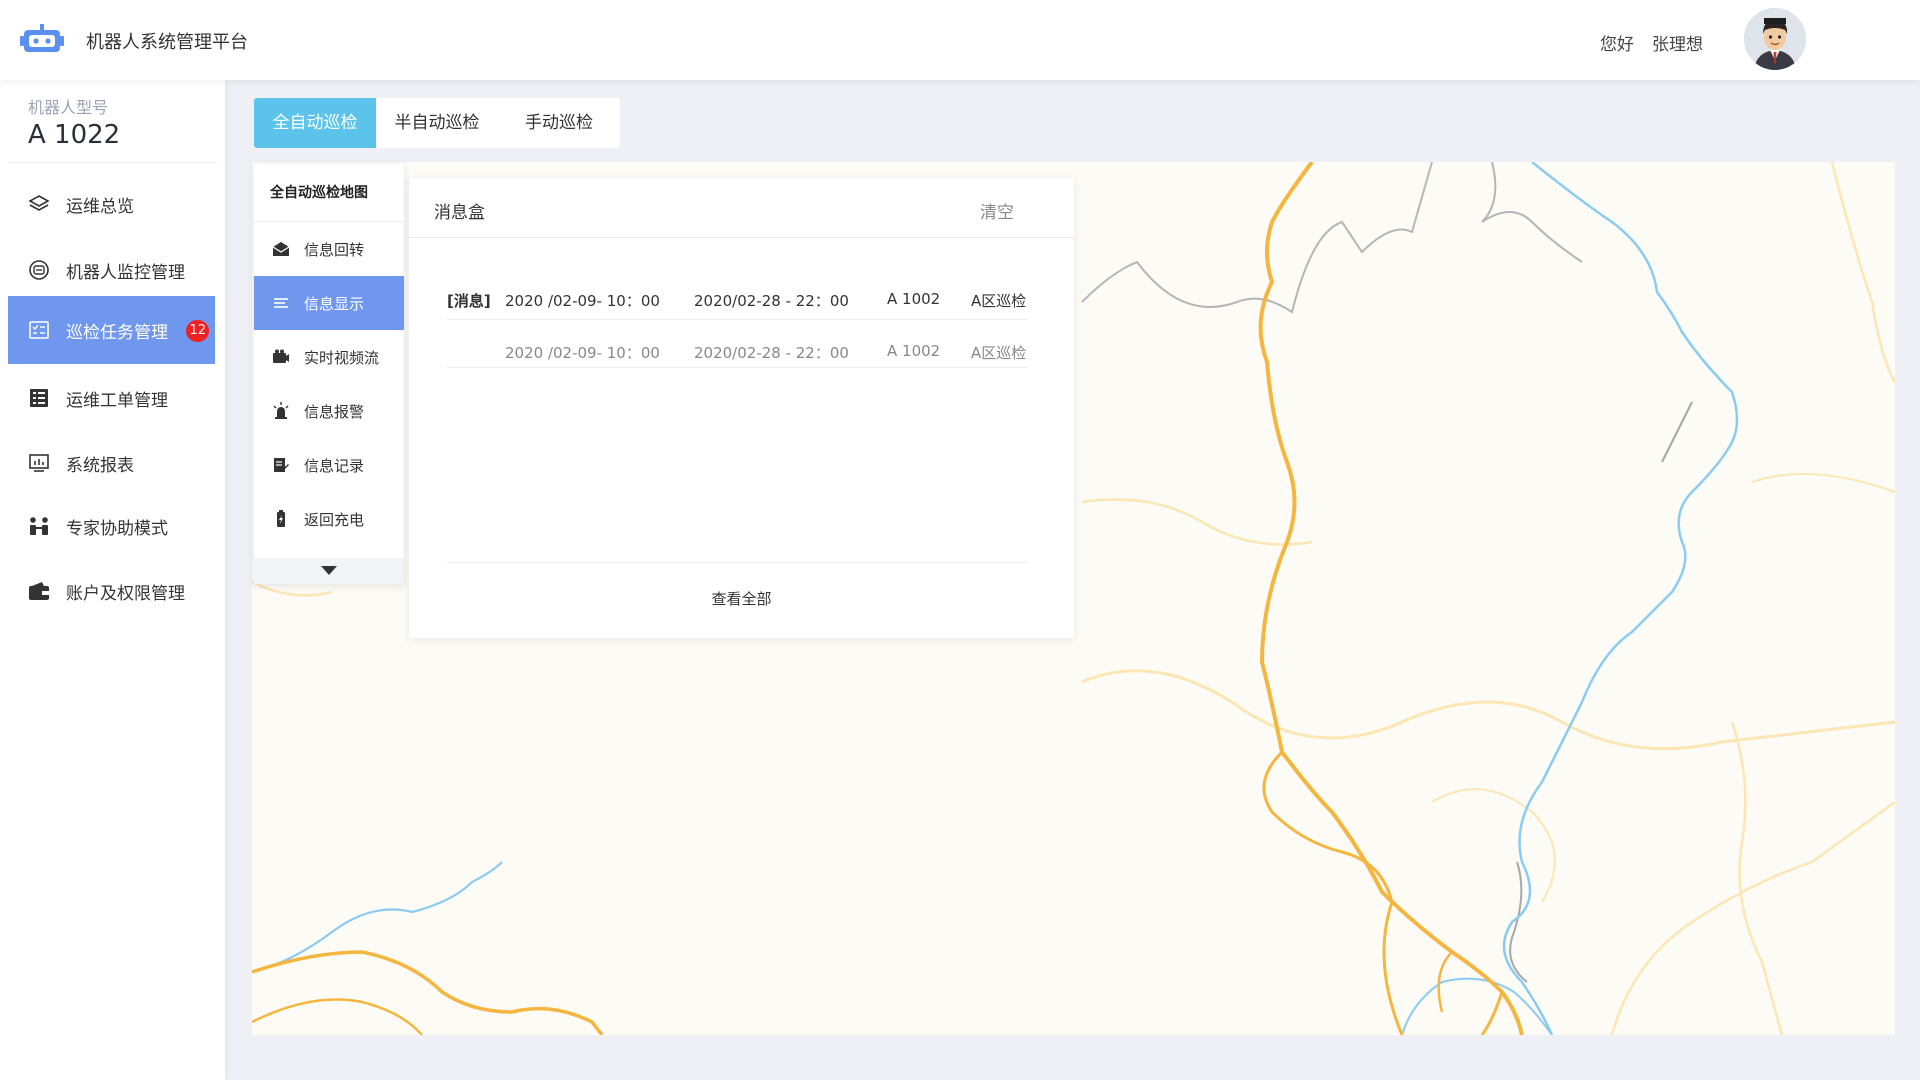 The width and height of the screenshot is (1920, 1080). I want to click on camera-icon, so click(281, 357).